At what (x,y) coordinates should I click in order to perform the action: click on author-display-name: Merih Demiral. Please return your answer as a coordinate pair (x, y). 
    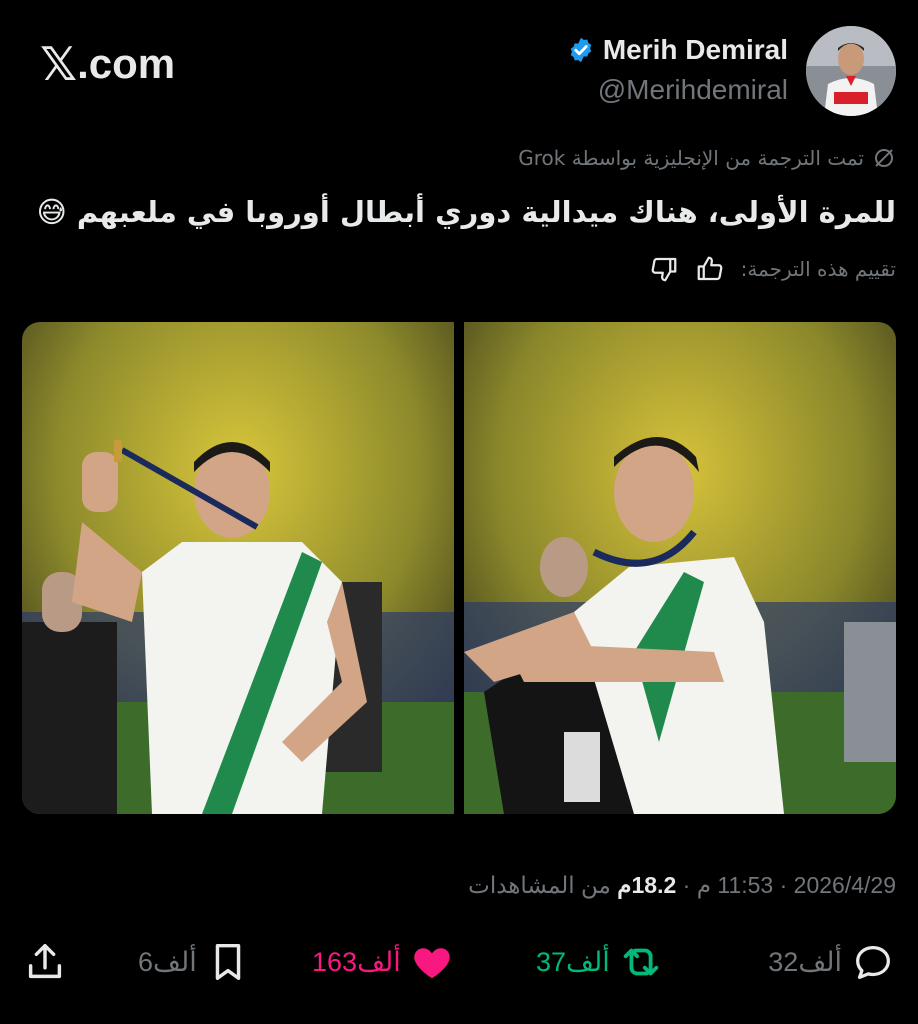
    Looking at the image, I should click on (695, 49).